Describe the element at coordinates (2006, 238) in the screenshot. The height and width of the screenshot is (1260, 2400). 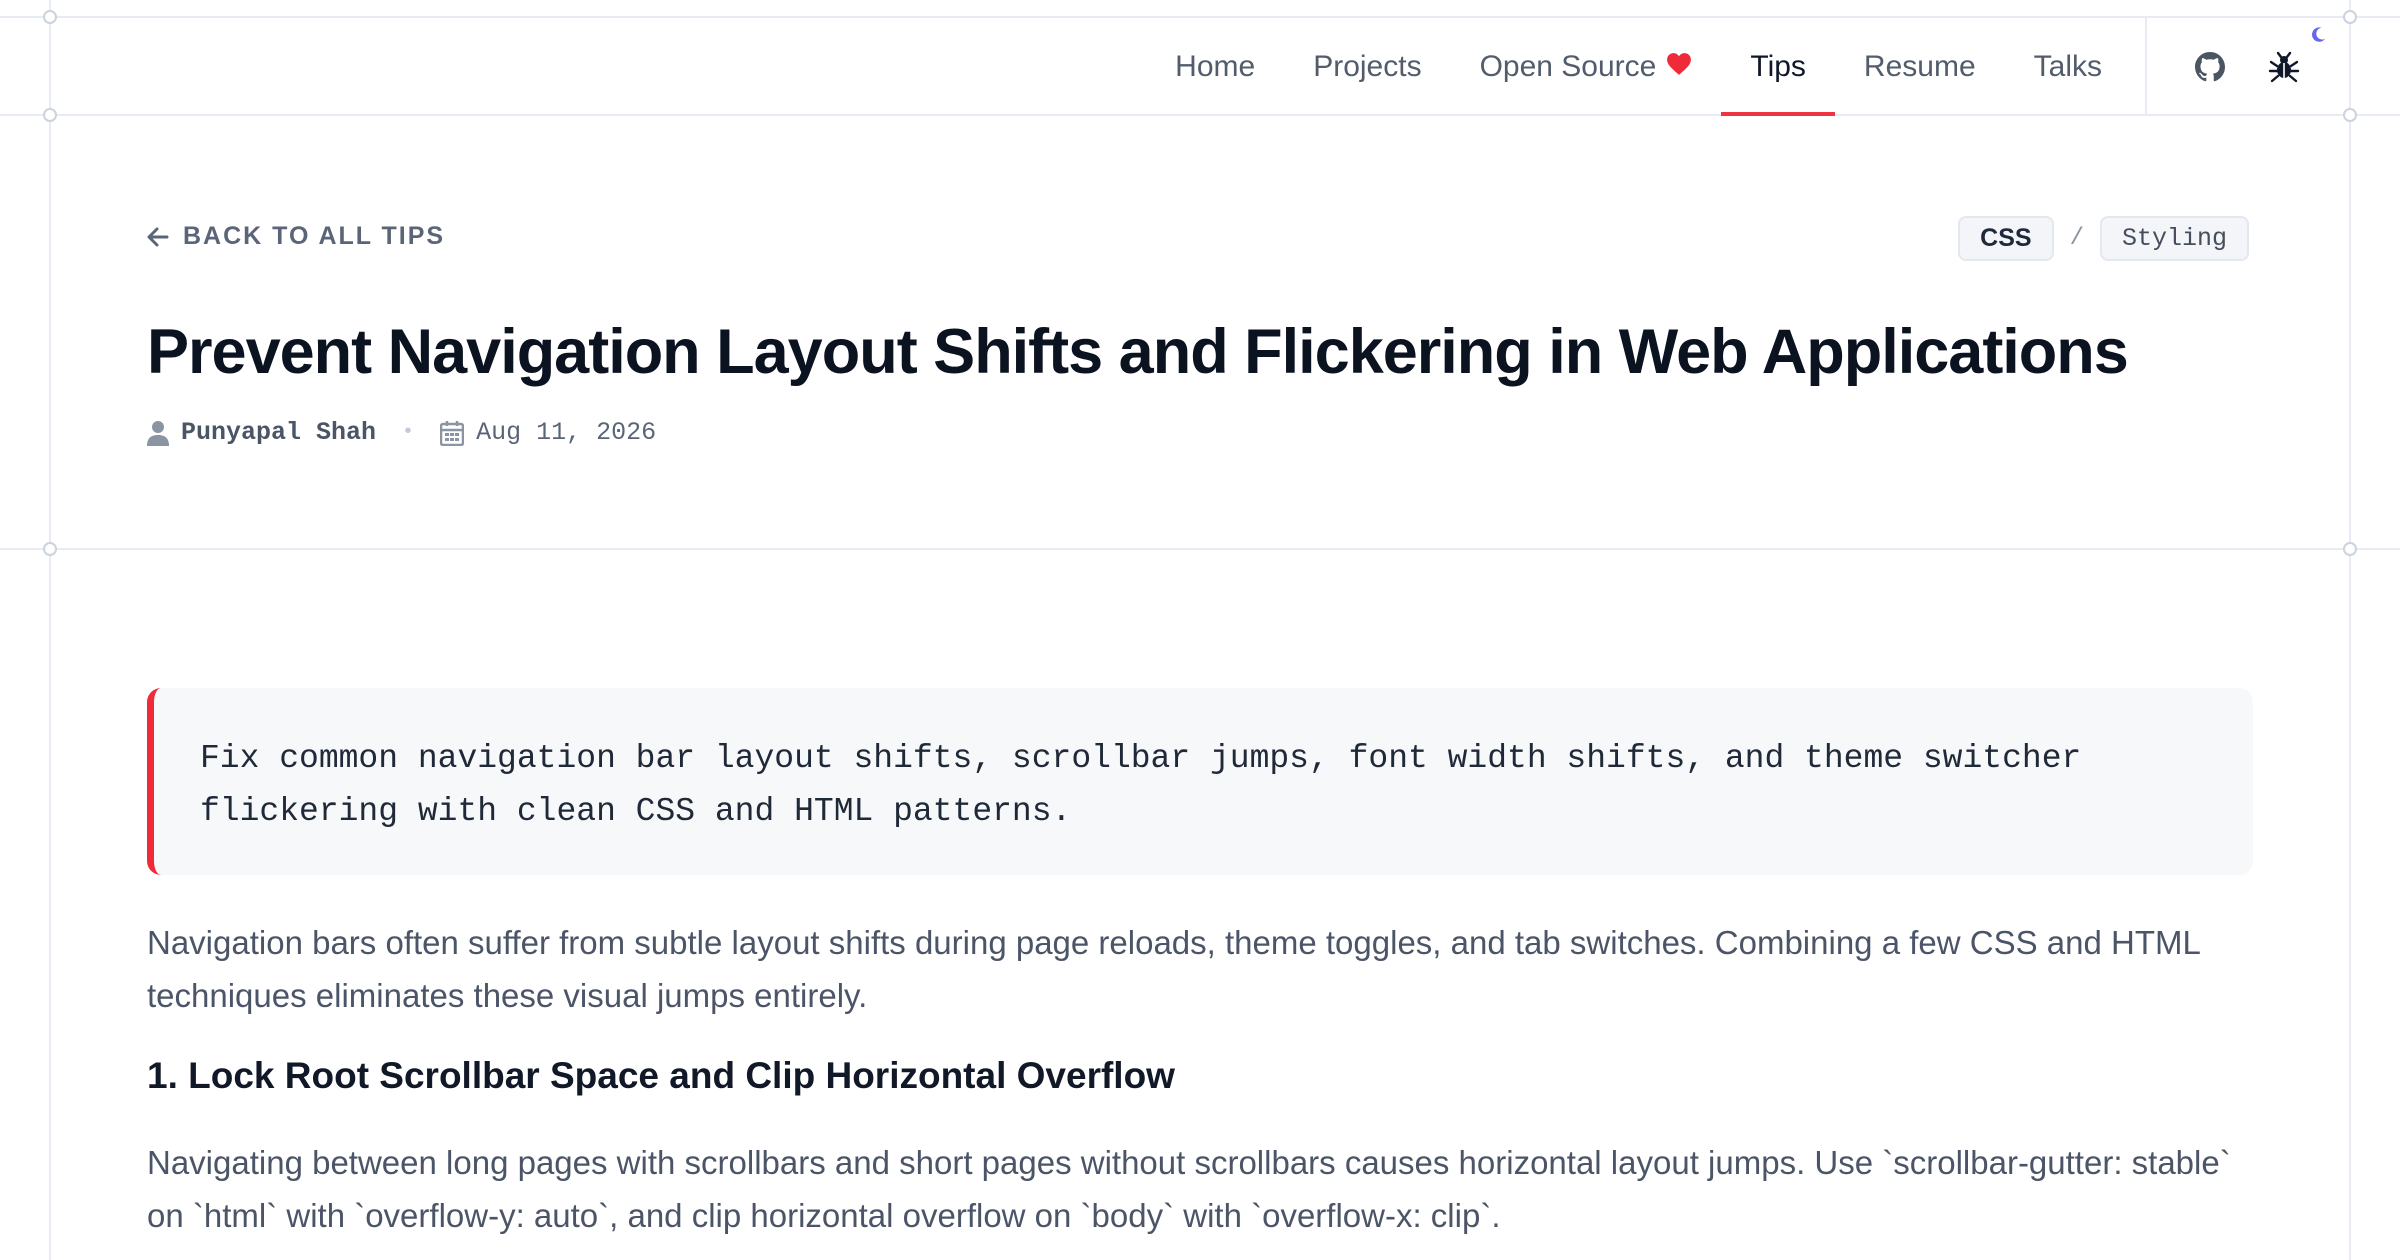
I see `tag-css: CSS` at that location.